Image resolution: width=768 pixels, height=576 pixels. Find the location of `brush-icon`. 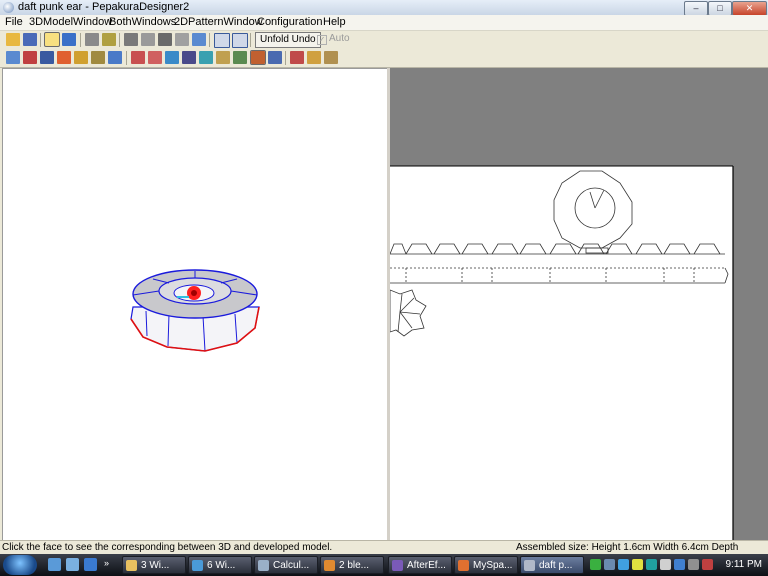

brush-icon is located at coordinates (47, 57).